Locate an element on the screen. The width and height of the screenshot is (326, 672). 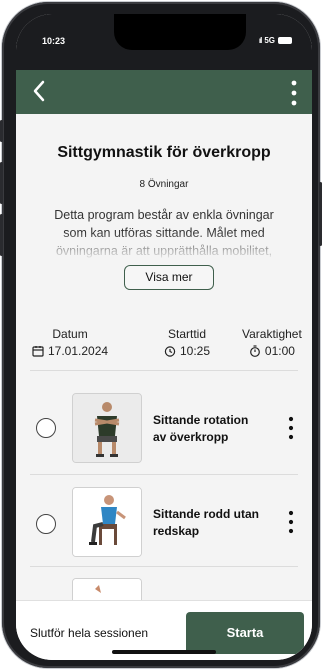
exercise-label: Sittande rodd utan redskap is located at coordinates (206, 522).